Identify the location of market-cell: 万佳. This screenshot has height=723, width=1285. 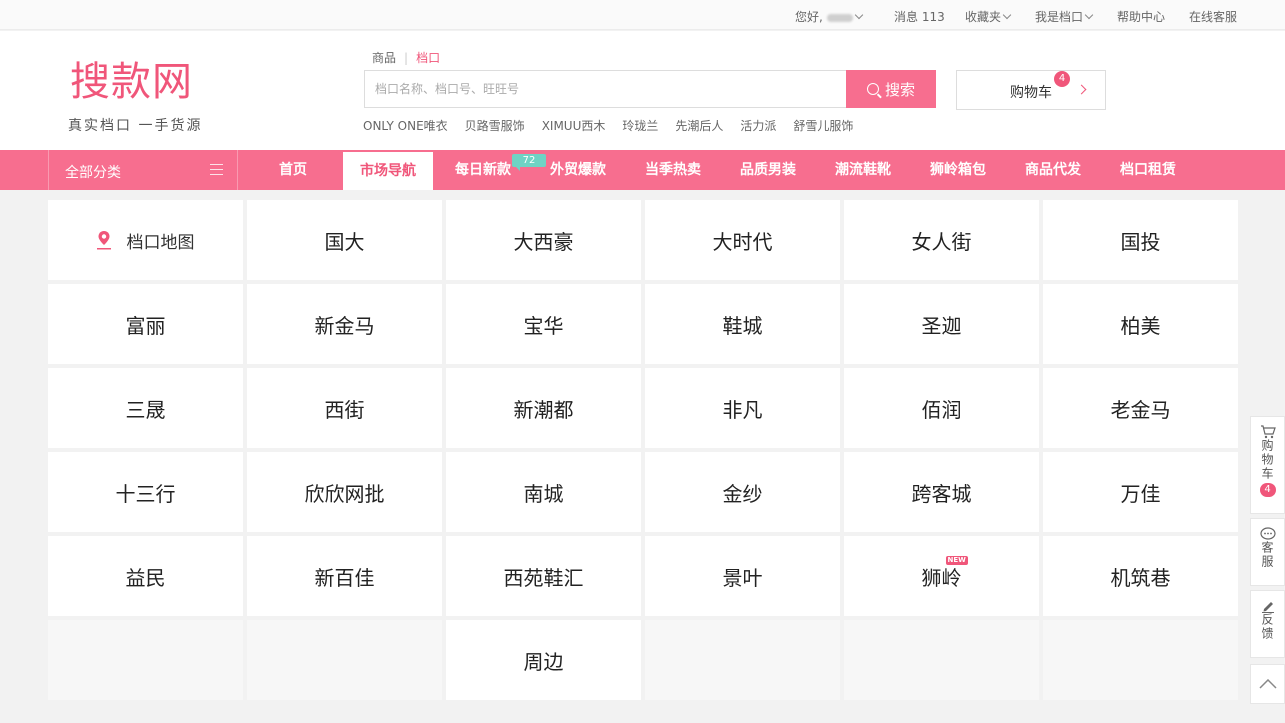
(1140, 492).